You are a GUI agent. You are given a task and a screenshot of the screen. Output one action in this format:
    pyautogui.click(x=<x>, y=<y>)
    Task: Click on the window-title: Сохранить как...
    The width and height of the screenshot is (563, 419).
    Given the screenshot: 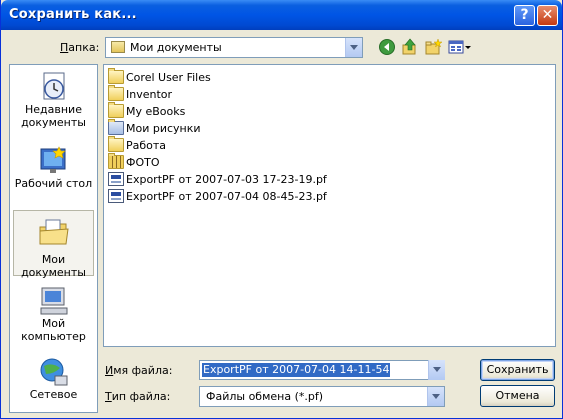 What is the action you would take?
    pyautogui.click(x=73, y=14)
    